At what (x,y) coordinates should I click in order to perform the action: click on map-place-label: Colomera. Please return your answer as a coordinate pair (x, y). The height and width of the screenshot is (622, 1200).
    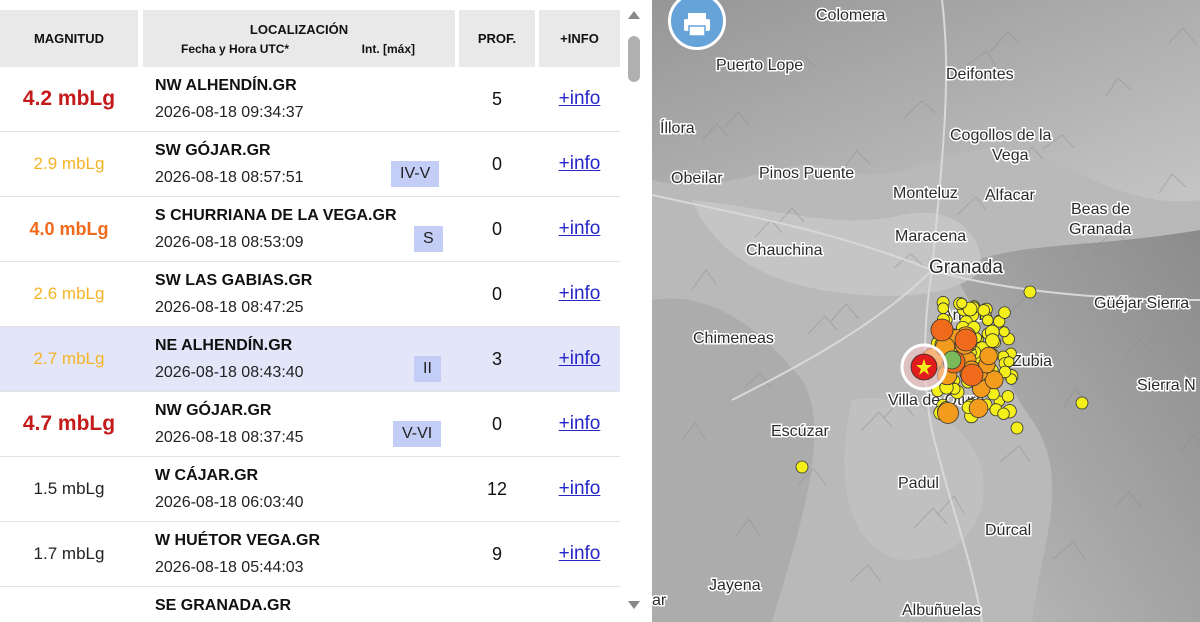
    Looking at the image, I should click on (850, 15).